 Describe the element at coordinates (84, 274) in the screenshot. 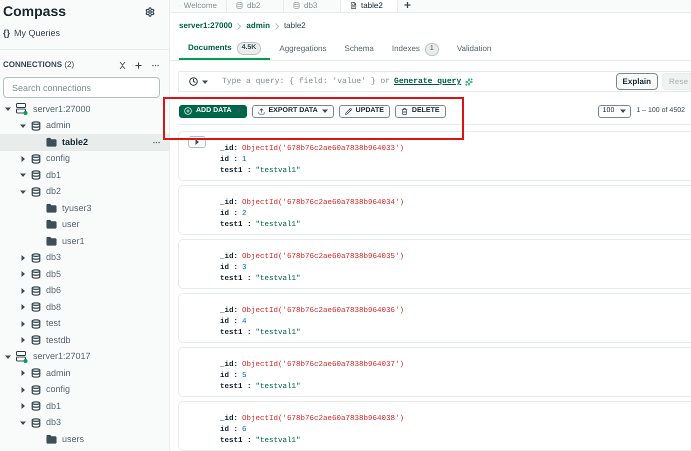

I see `tree-item: db5` at that location.